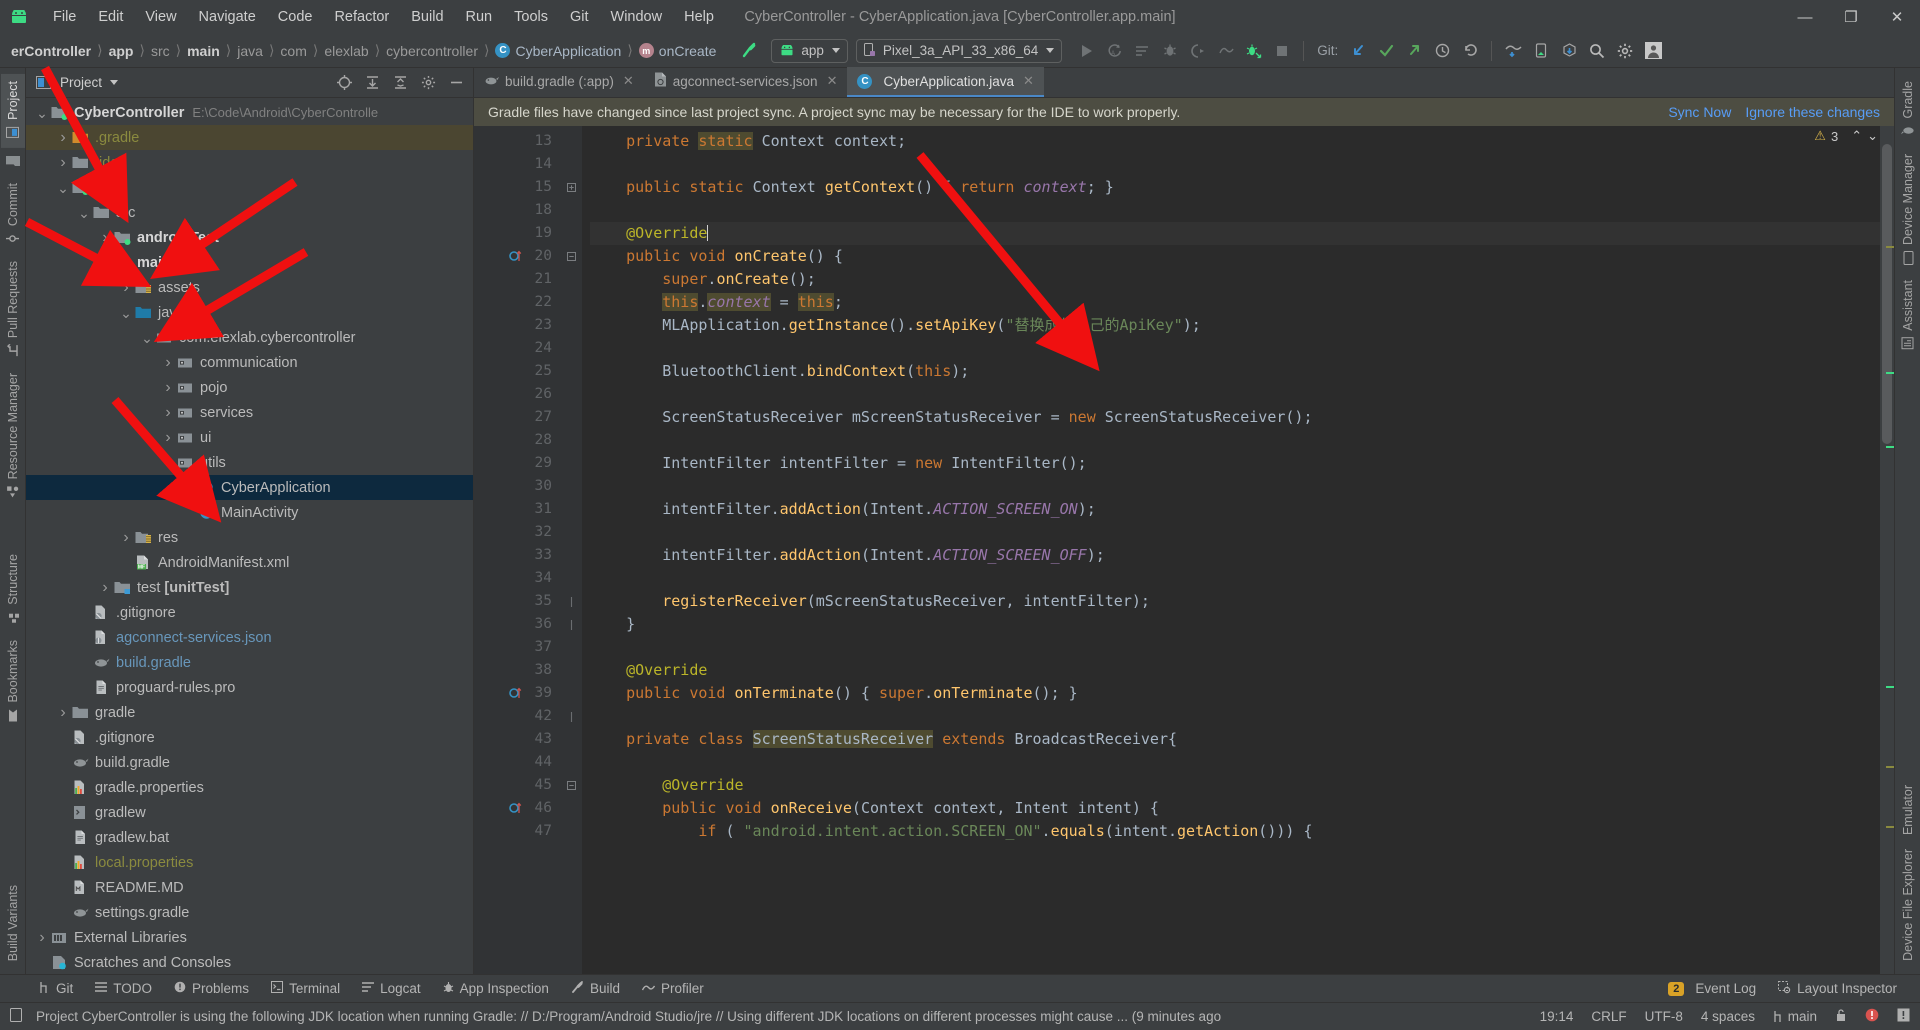  I want to click on line-number: 36, so click(517, 624).